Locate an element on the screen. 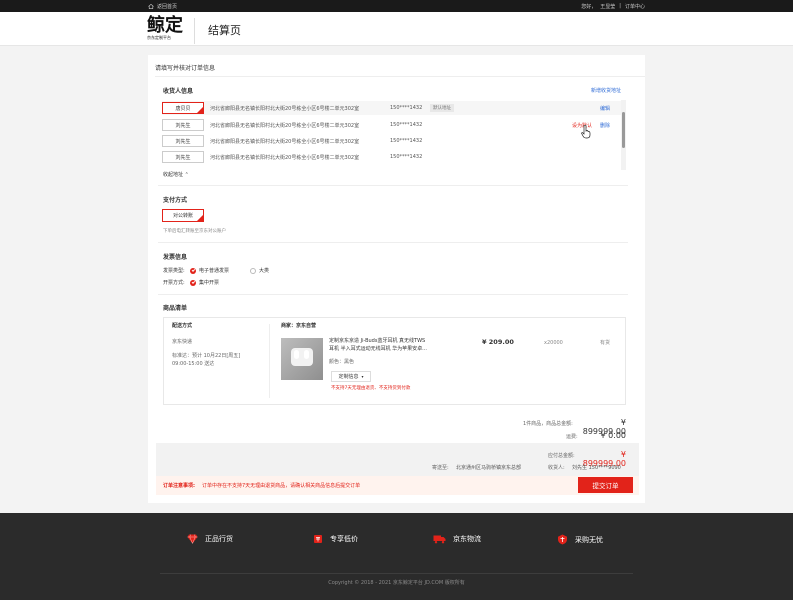 The image size is (793, 600). invoice-type-electronic-option: 电子普通发票 is located at coordinates (209, 270).